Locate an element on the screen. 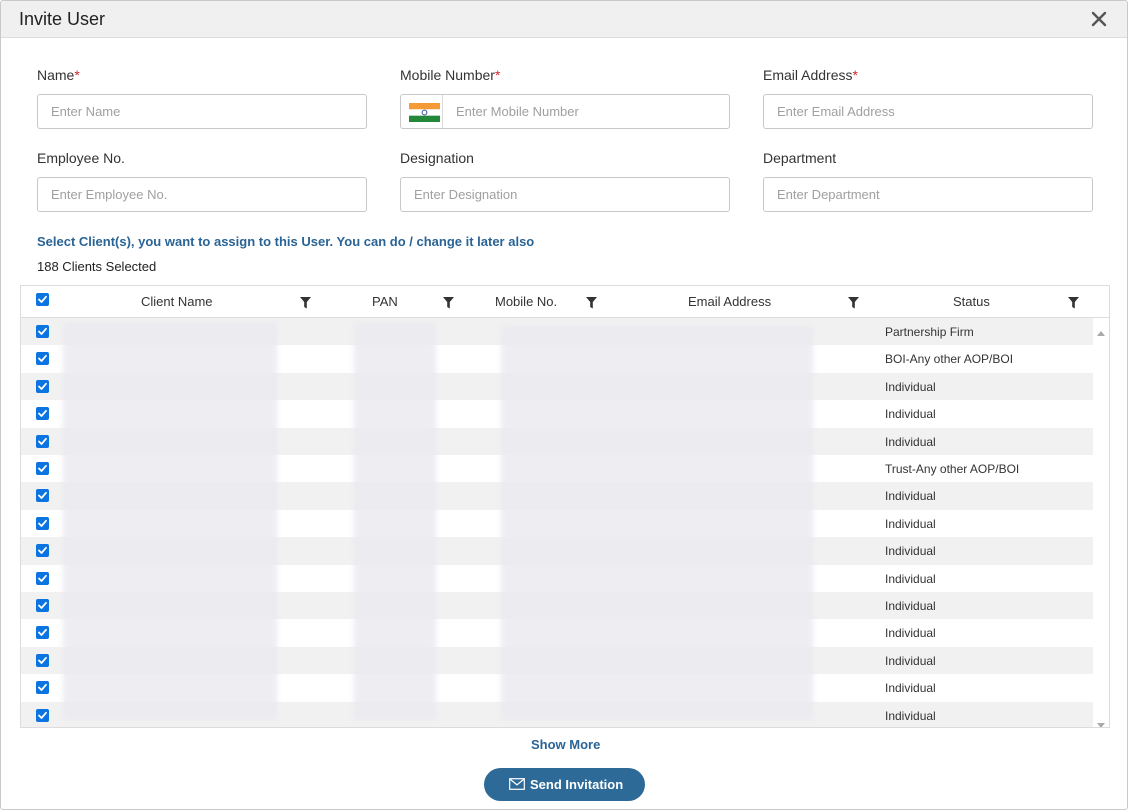 The height and width of the screenshot is (810, 1128). scroll-down-icon is located at coordinates (1101, 721).